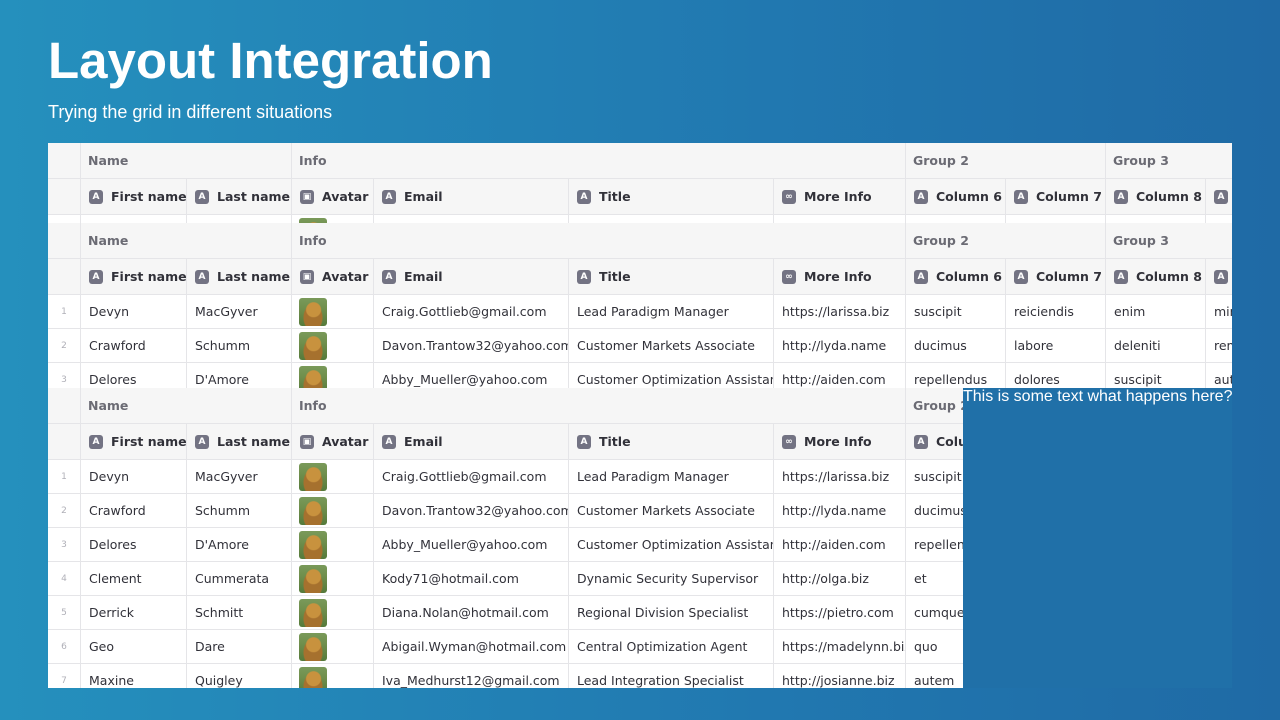 The width and height of the screenshot is (1280, 720). Describe the element at coordinates (1219, 345) in the screenshot. I see `table-cell: rem` at that location.